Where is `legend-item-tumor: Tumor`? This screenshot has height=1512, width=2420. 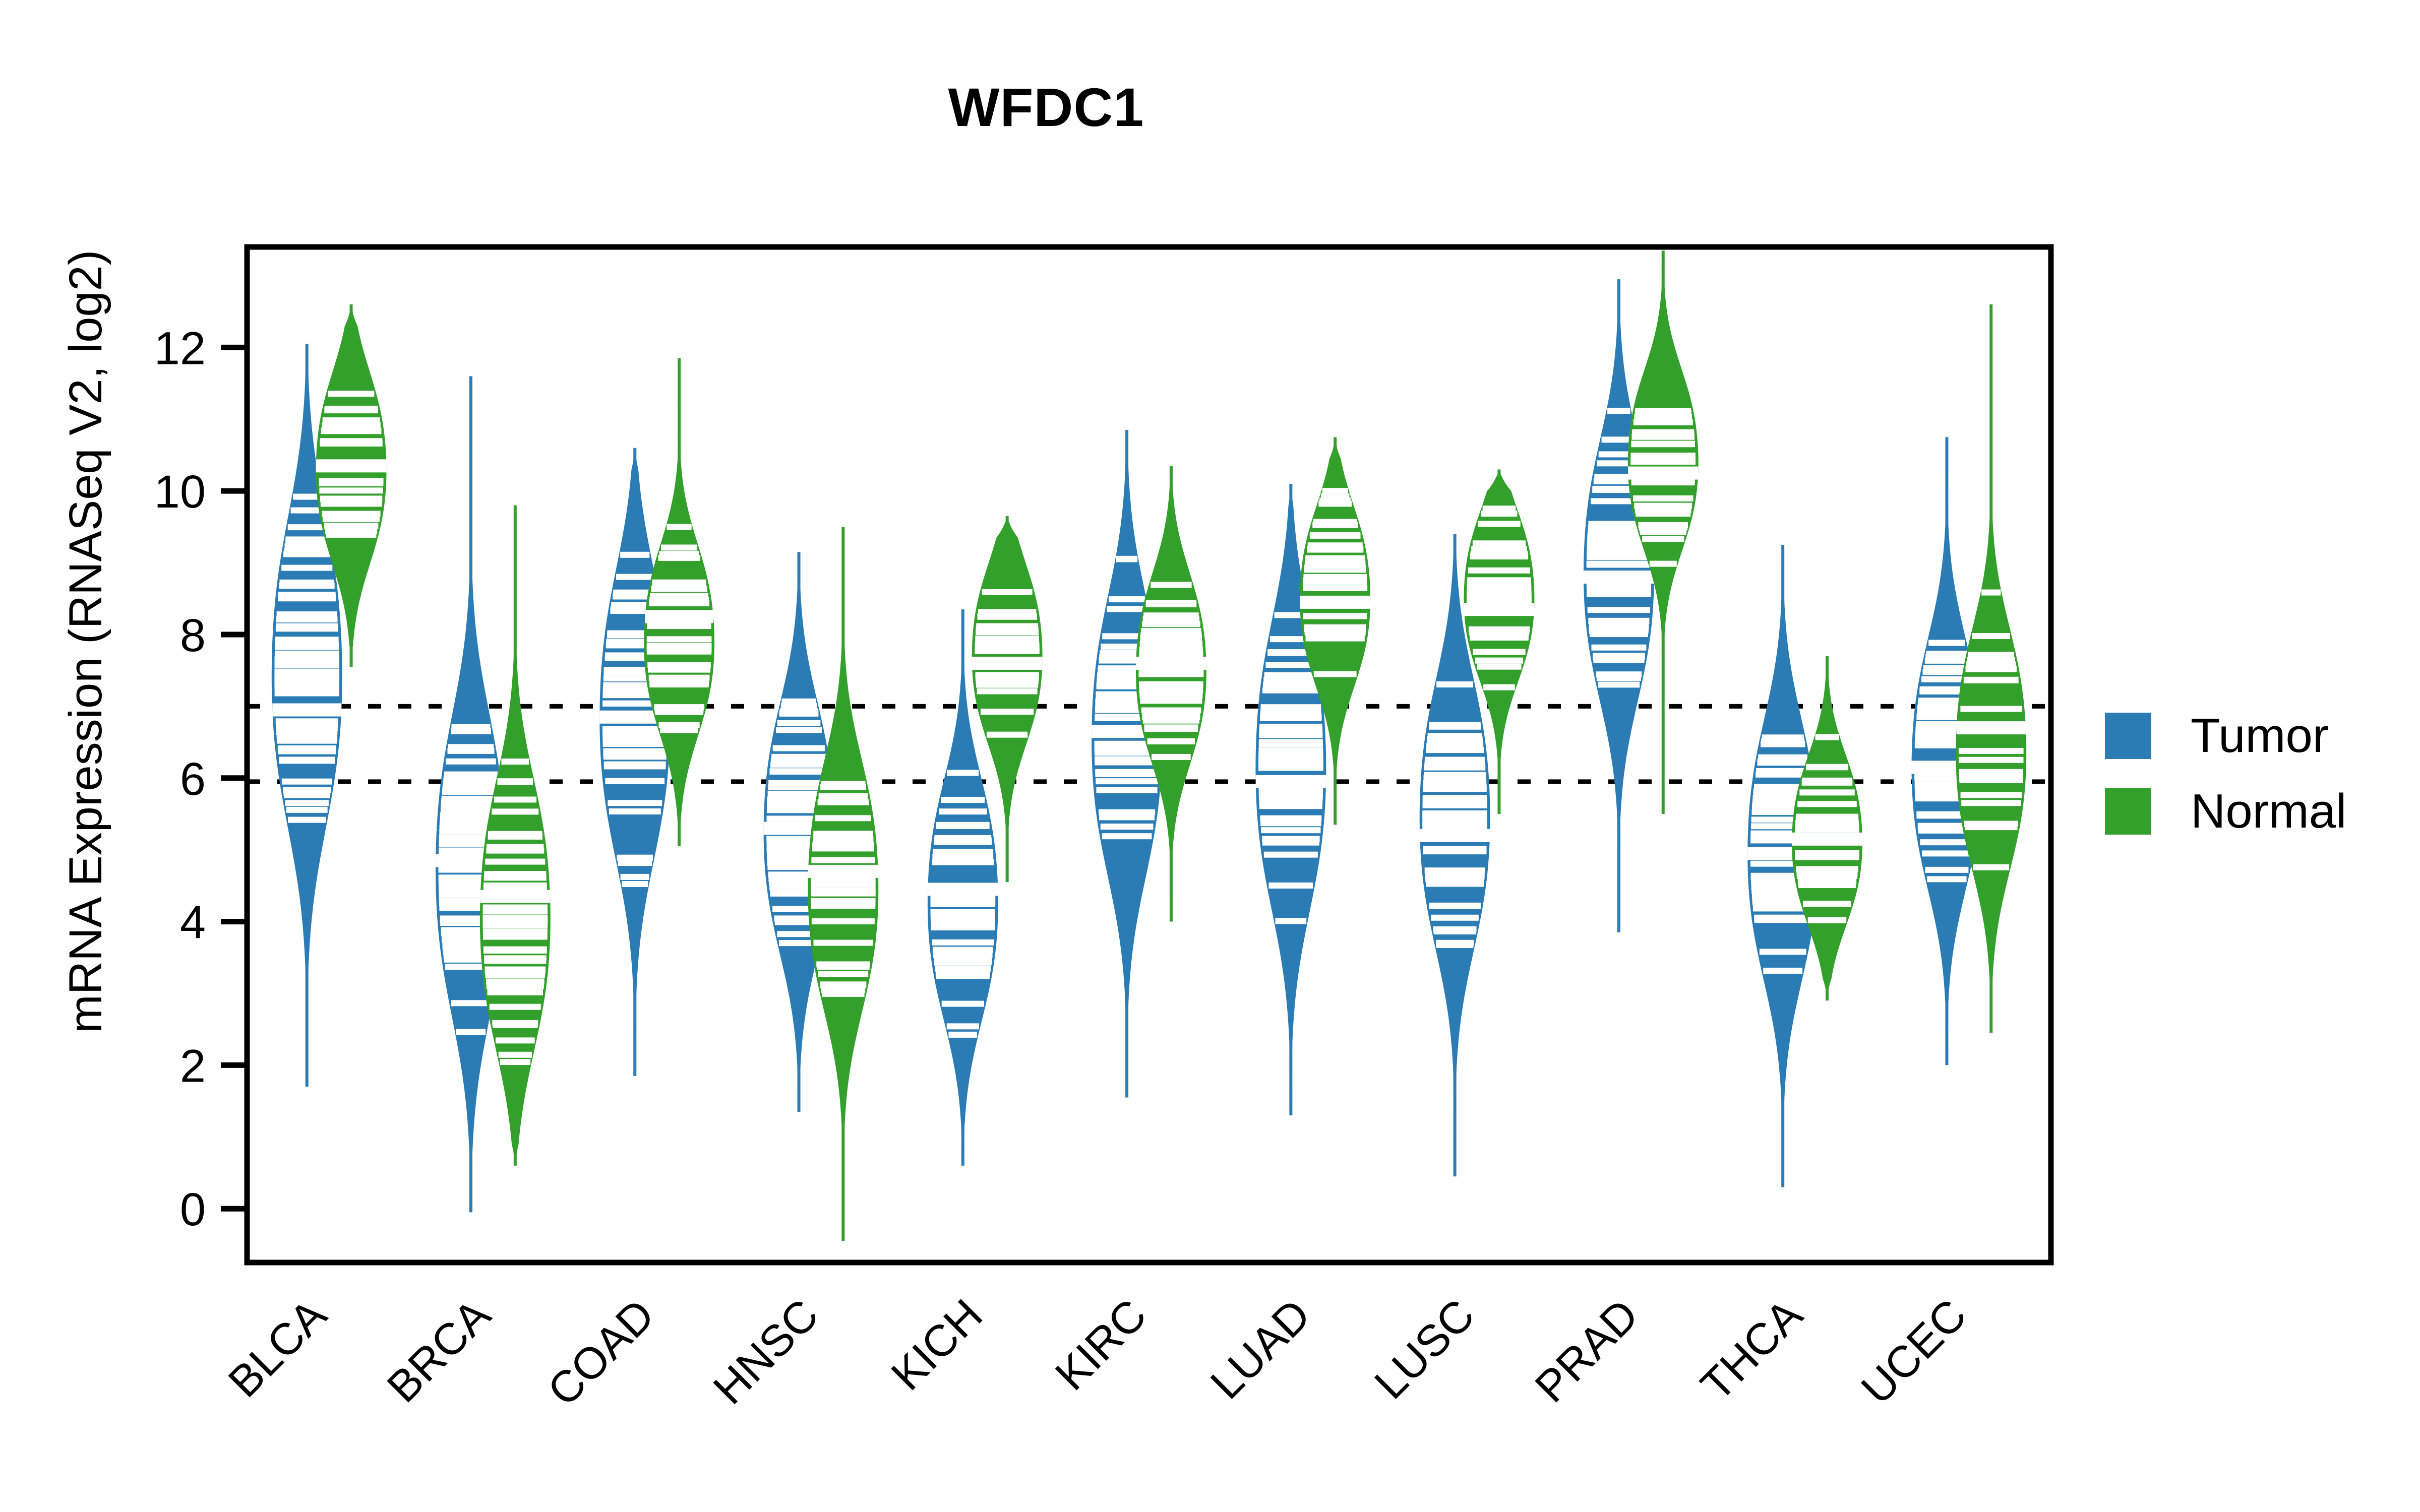 legend-item-tumor: Tumor is located at coordinates (2225, 736).